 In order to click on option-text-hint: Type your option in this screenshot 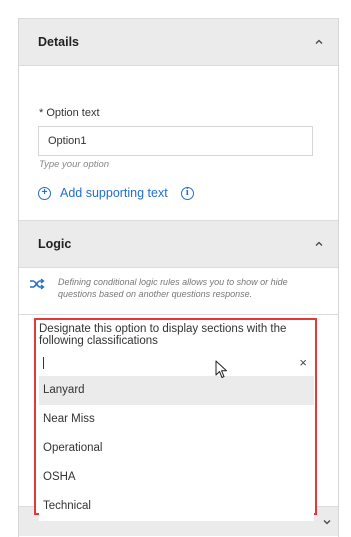, I will do `click(74, 164)`.